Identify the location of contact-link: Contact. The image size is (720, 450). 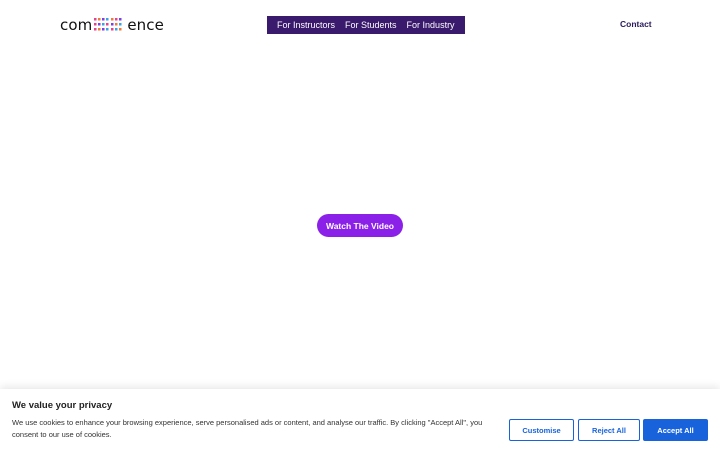
(636, 24).